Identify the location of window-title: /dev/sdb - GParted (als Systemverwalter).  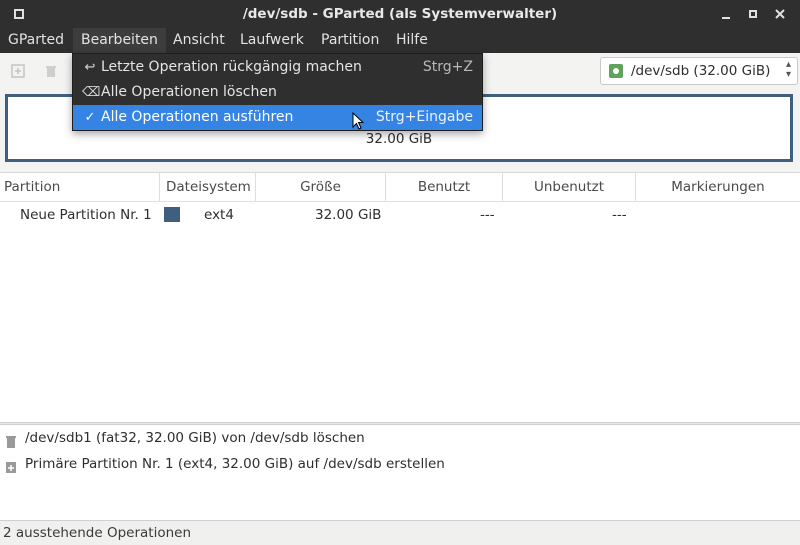
(400, 14).